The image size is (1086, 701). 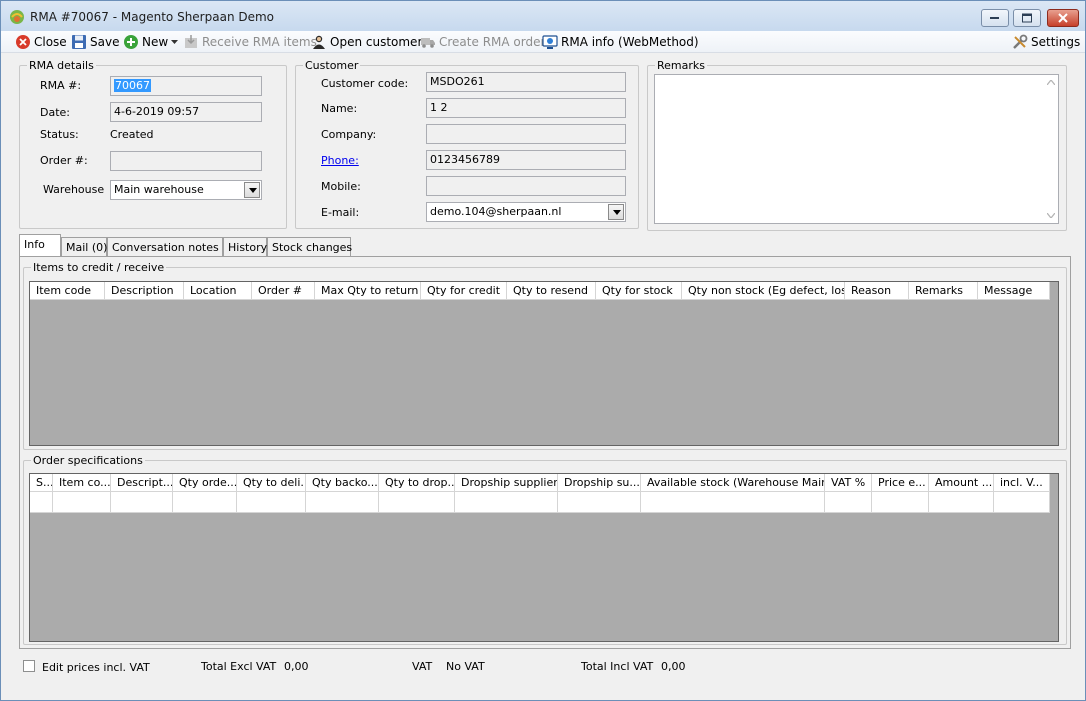 I want to click on vat-value: No VAT, so click(x=465, y=666).